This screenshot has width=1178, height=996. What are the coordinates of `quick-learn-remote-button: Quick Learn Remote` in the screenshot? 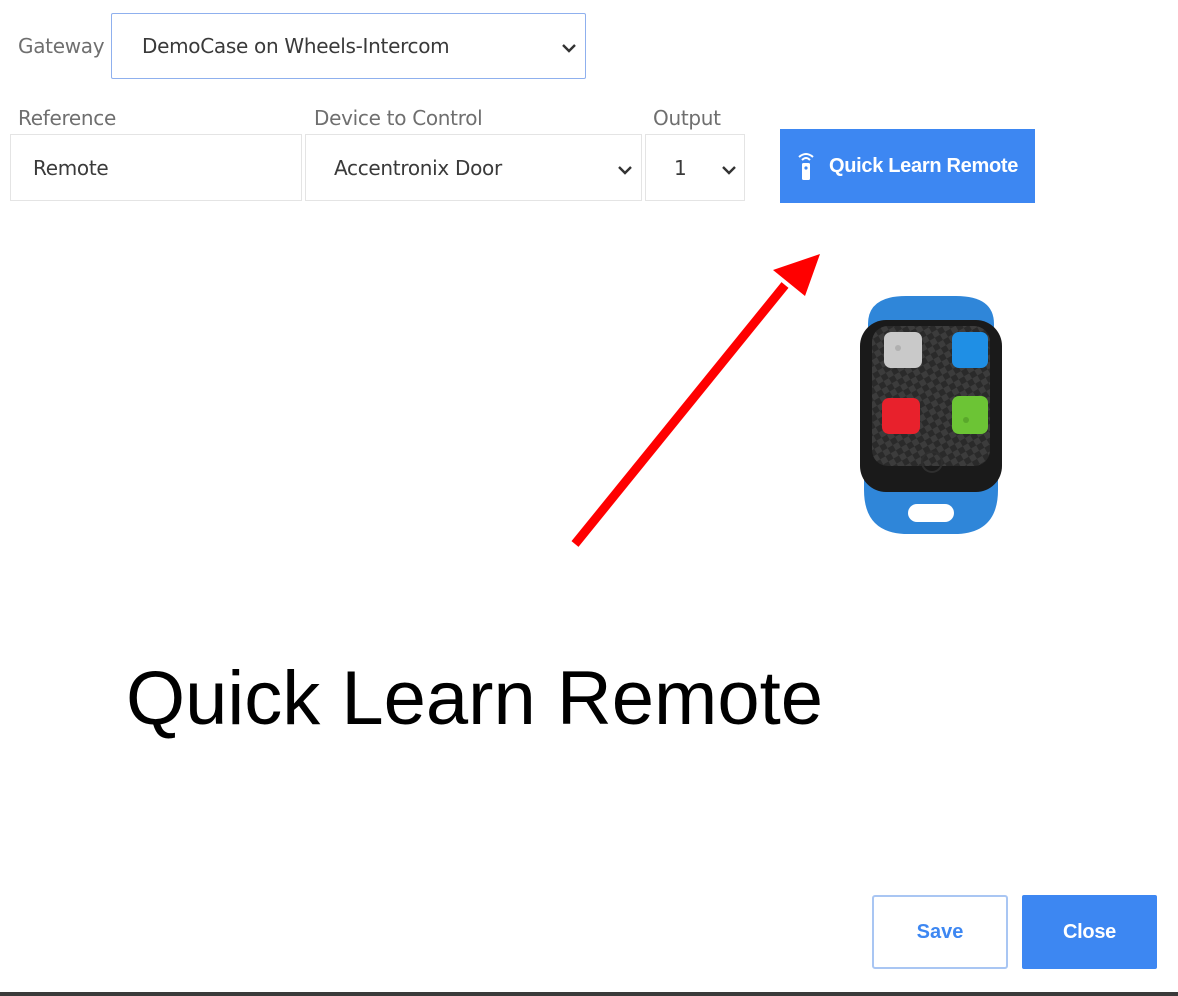 It's located at (907, 166).